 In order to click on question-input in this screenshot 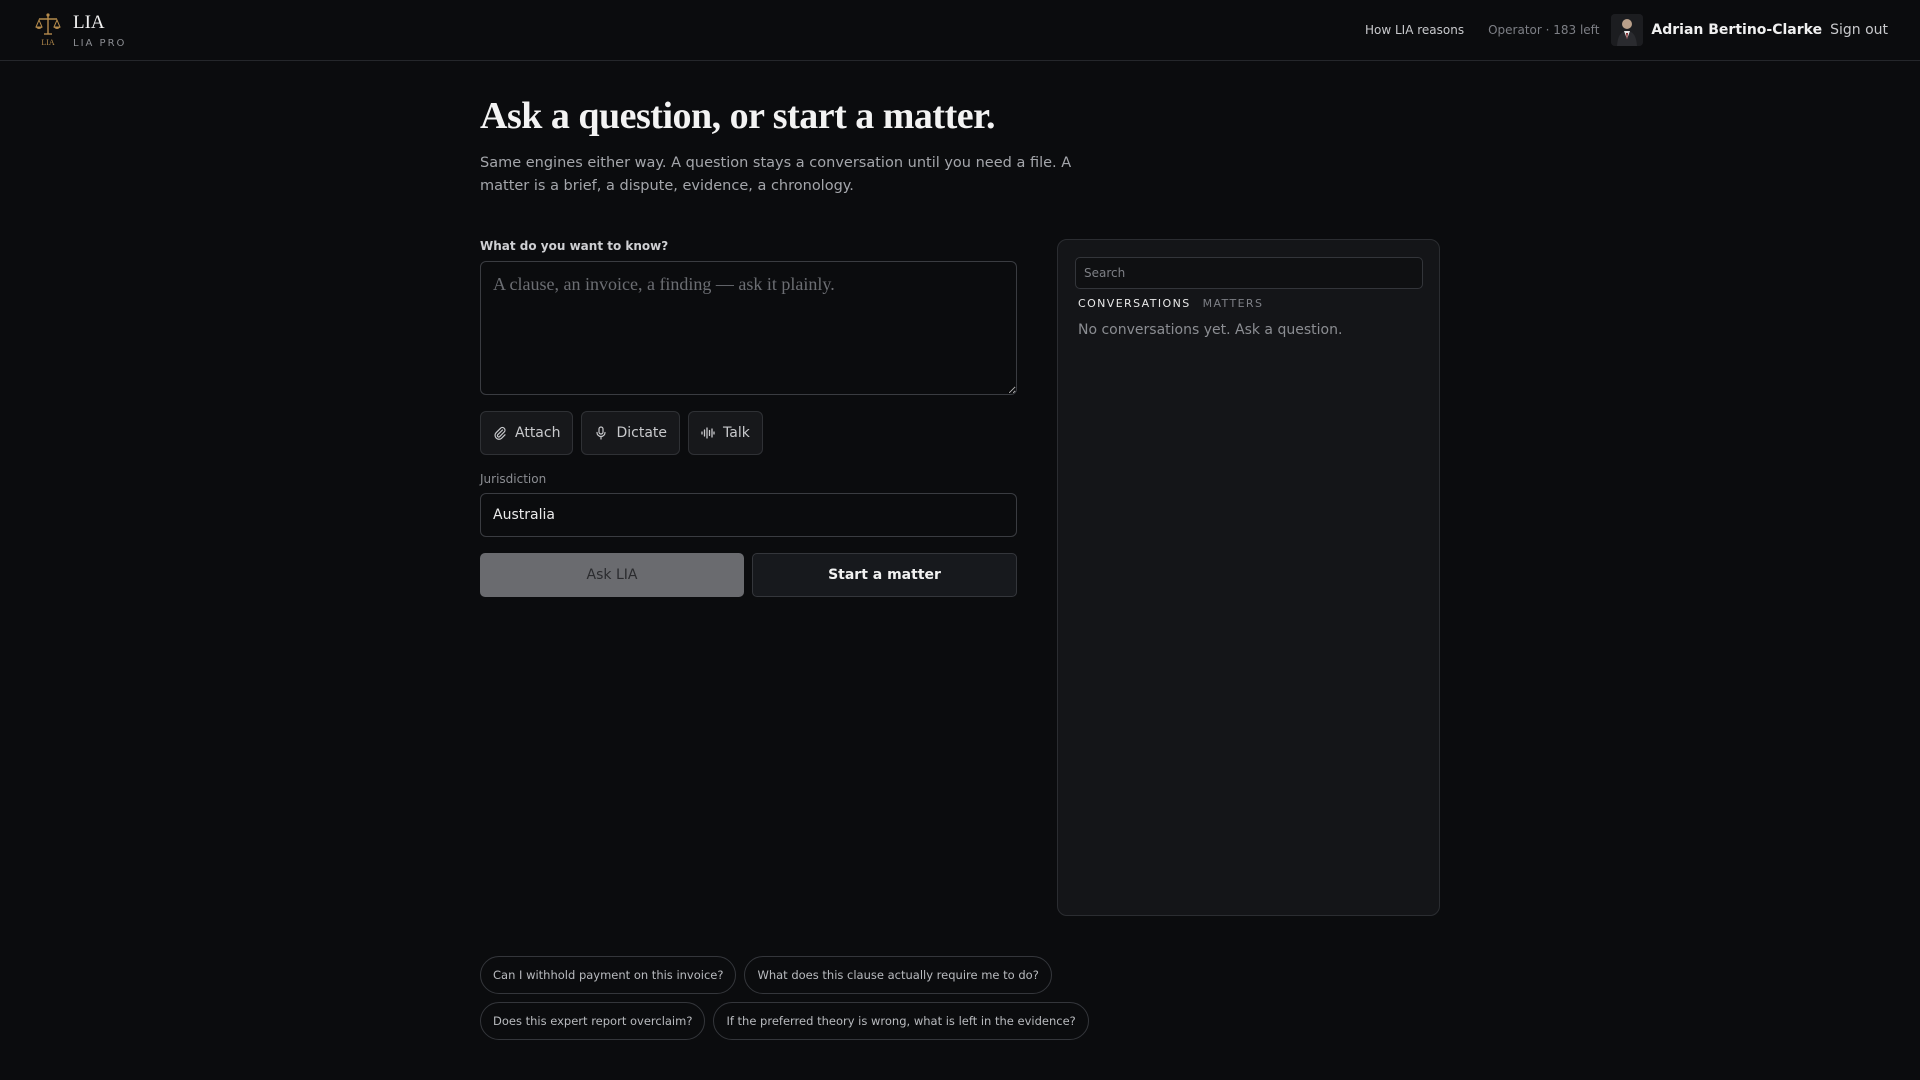, I will do `click(748, 328)`.